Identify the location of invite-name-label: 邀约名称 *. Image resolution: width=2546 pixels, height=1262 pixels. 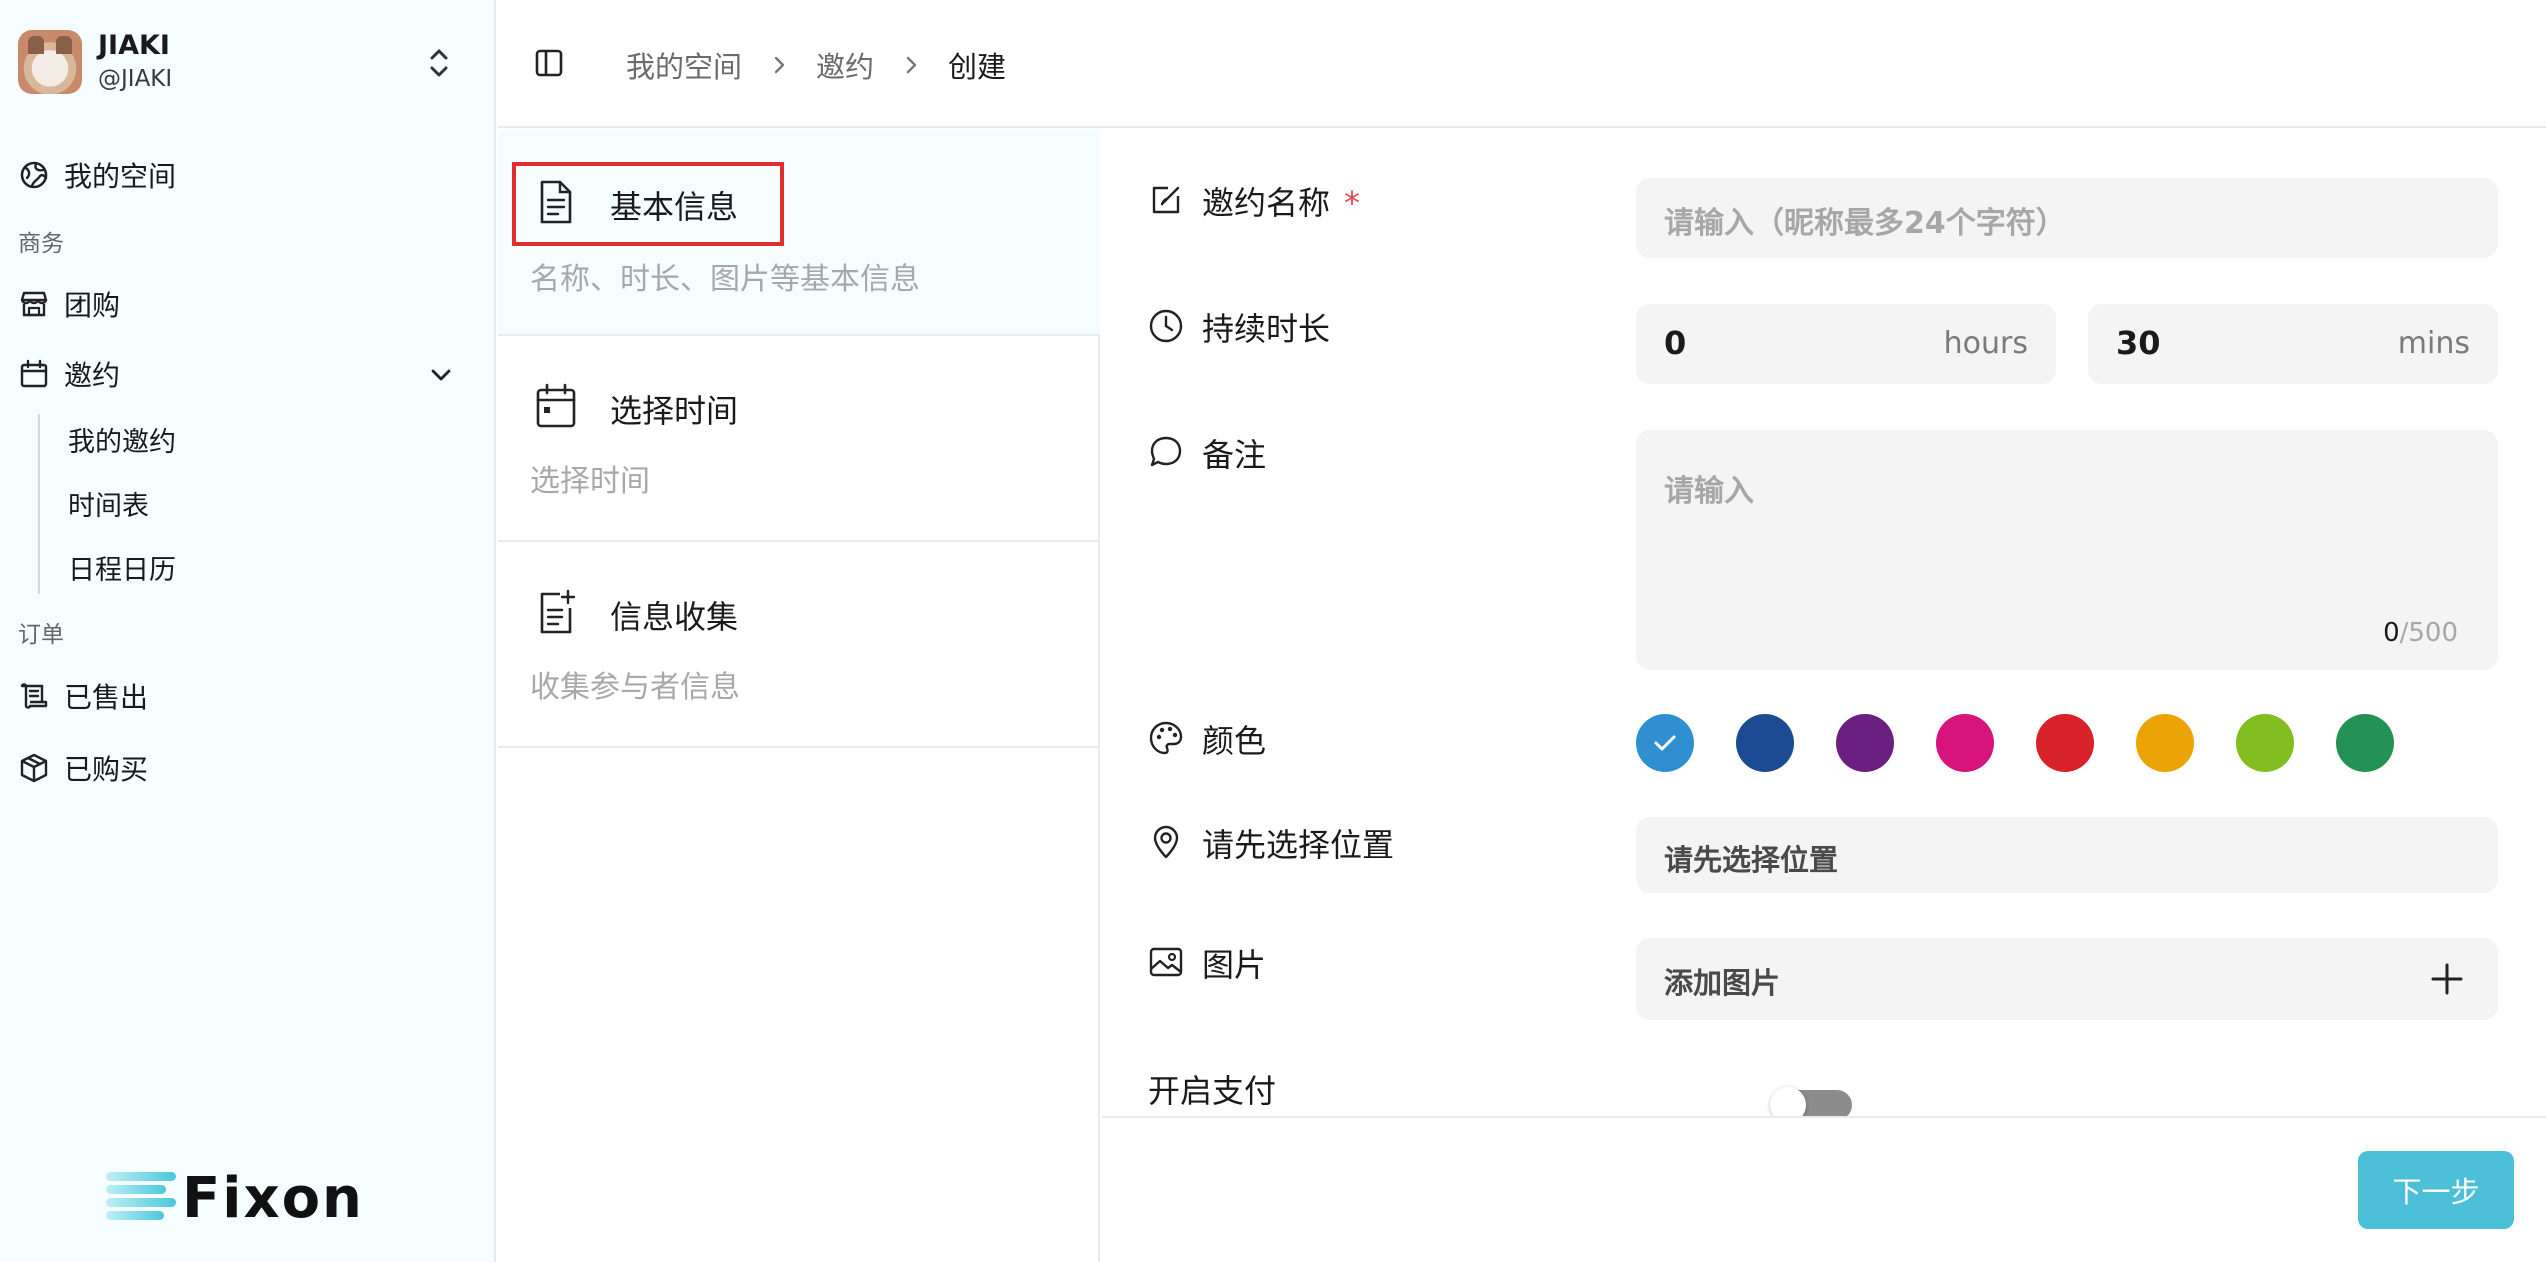
(1281, 203).